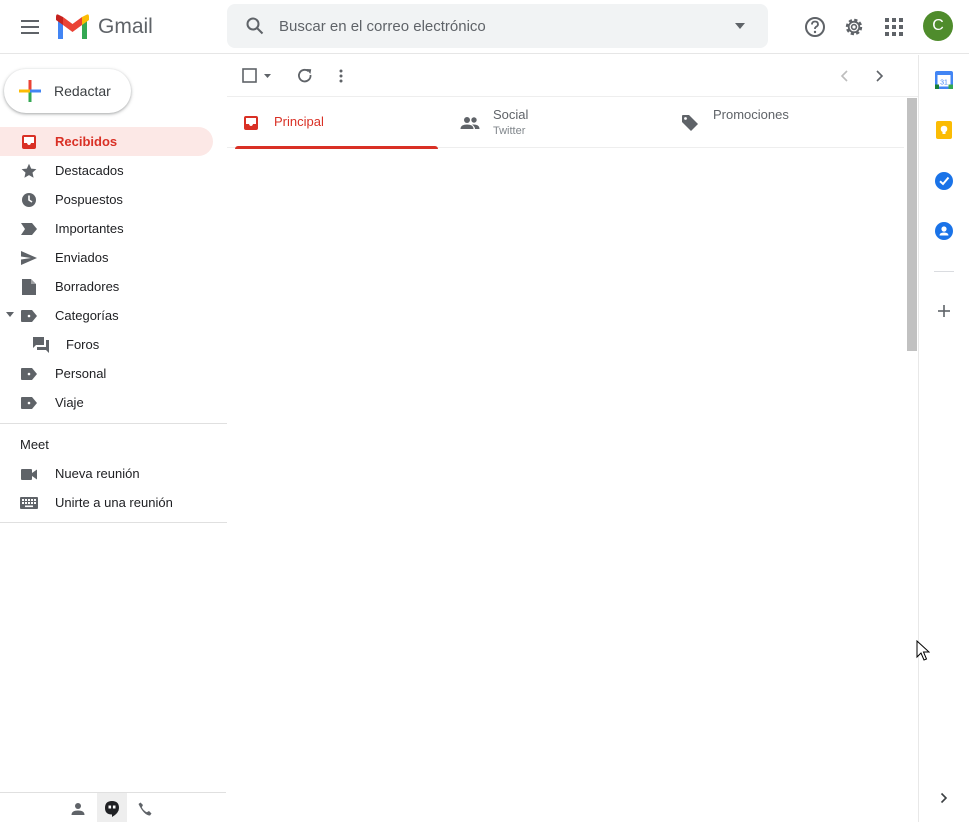 Image resolution: width=969 pixels, height=822 pixels. I want to click on contacts-icon, so click(944, 231).